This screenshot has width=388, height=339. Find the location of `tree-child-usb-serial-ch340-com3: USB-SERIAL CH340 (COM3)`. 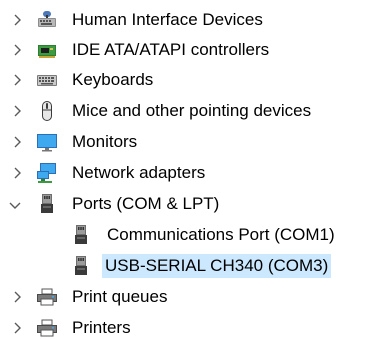

tree-child-usb-serial-ch340-com3: USB-SERIAL CH340 (COM3) is located at coordinates (194, 266).